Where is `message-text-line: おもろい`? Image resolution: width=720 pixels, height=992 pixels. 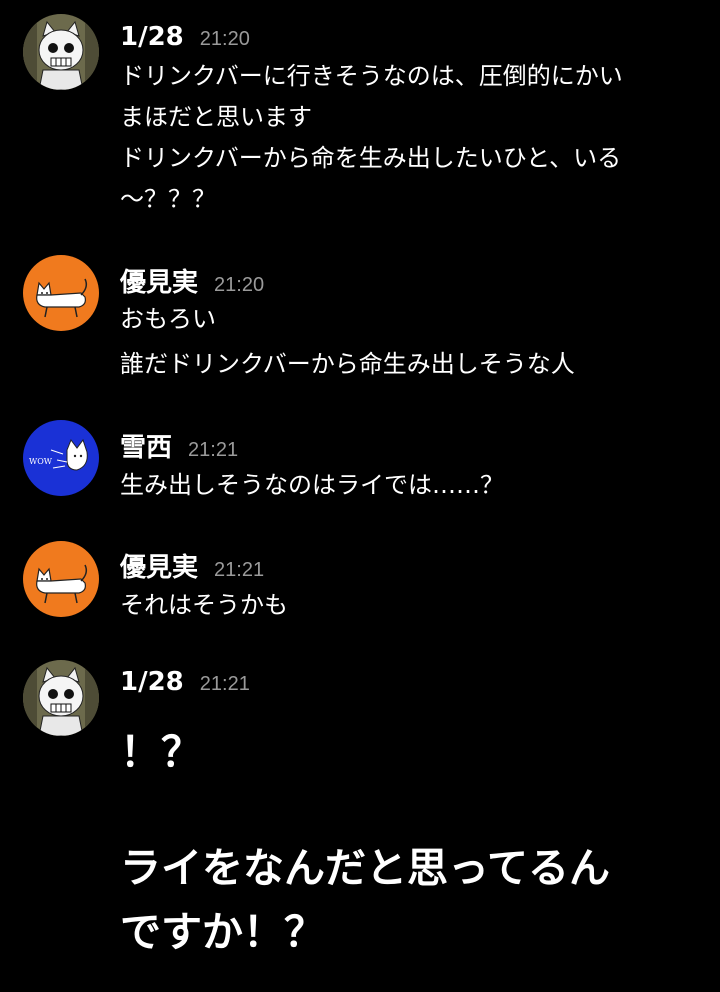 message-text-line: おもろい is located at coordinates (168, 319).